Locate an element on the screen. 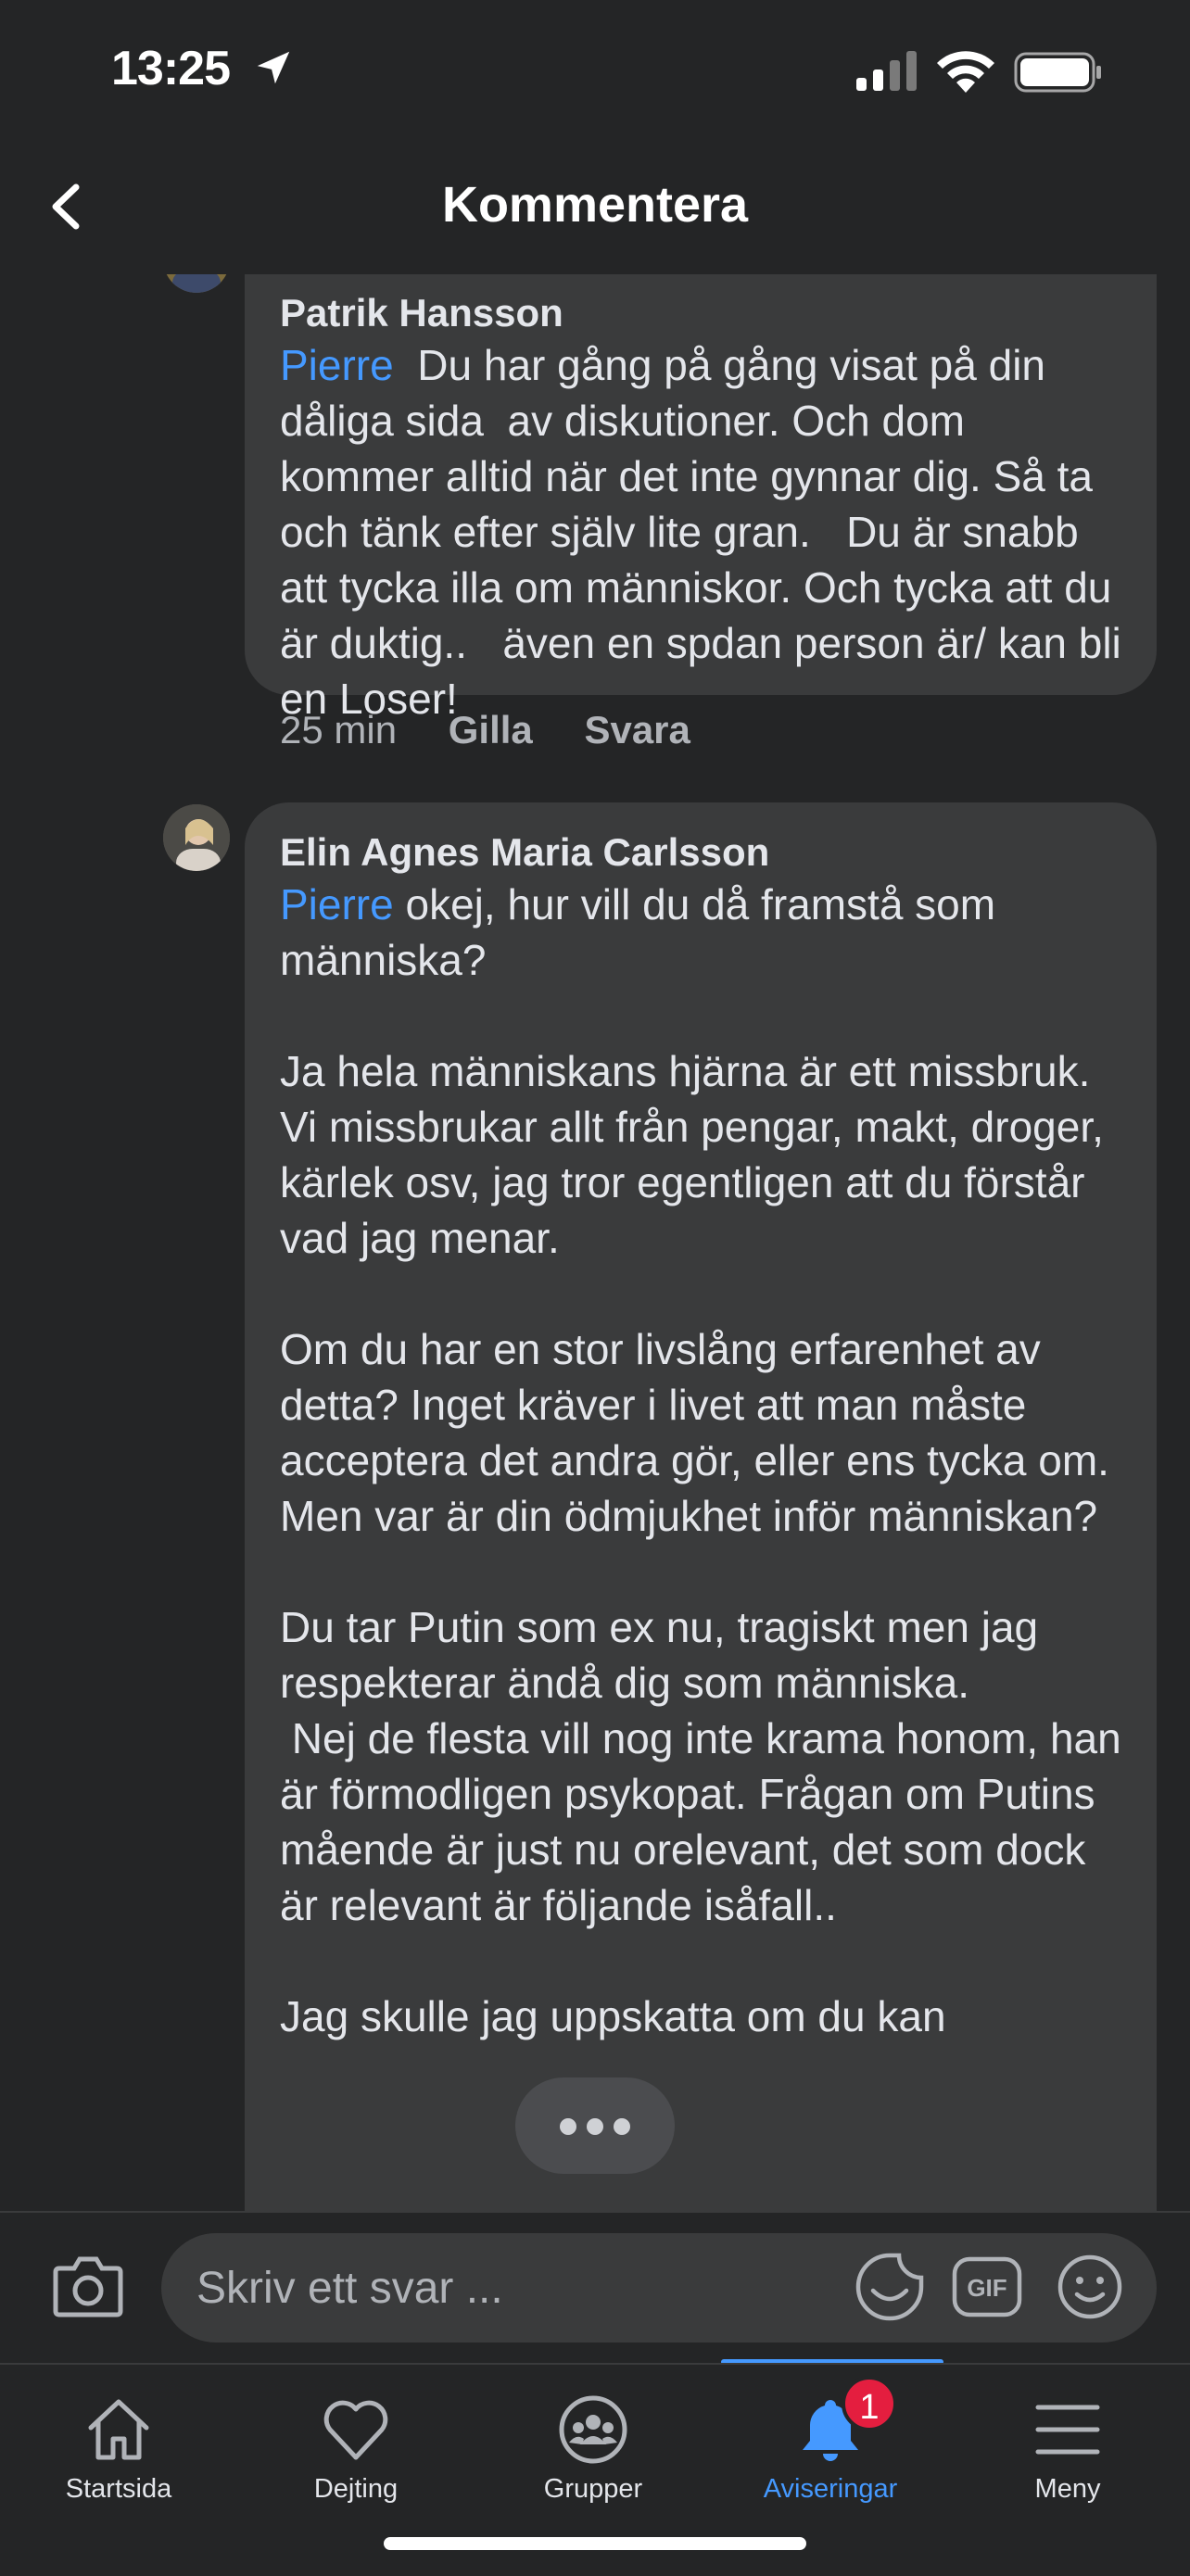 The height and width of the screenshot is (2576, 1190). svg-text: GIF is located at coordinates (986, 2288).